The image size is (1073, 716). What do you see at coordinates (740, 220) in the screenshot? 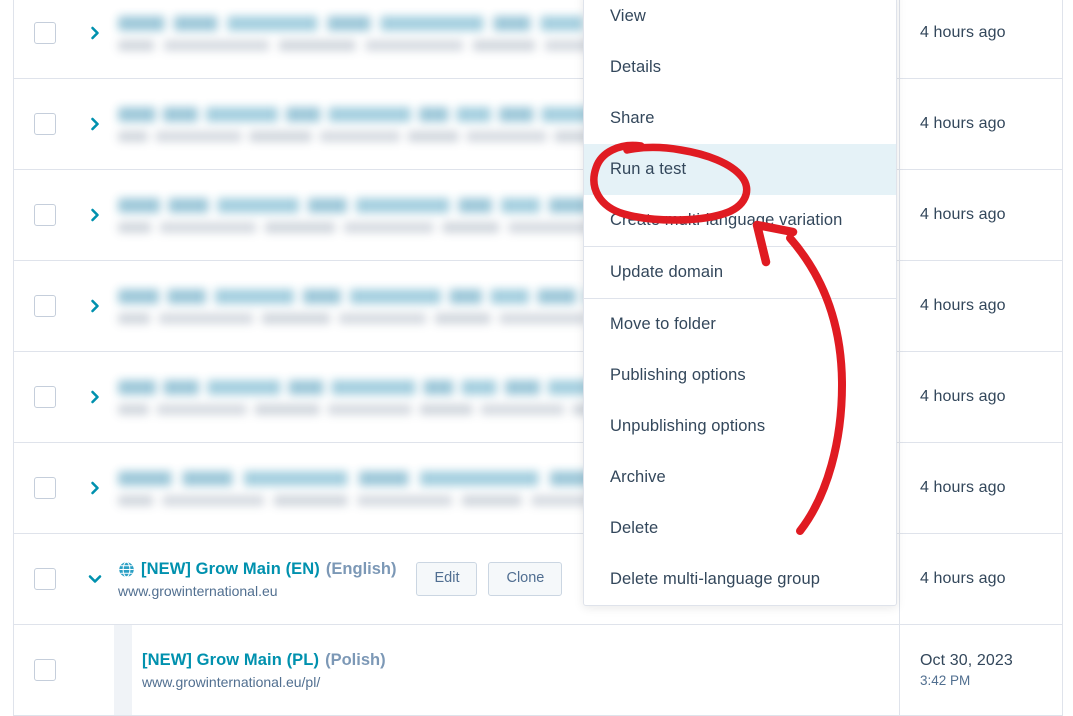
I see `menu-item-create-multi-language-variation: Create multi-language variation` at bounding box center [740, 220].